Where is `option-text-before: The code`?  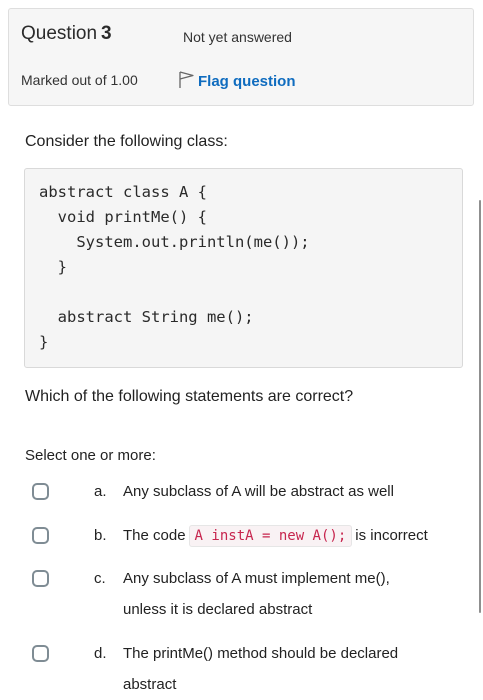
option-text-before: The code is located at coordinates (154, 535).